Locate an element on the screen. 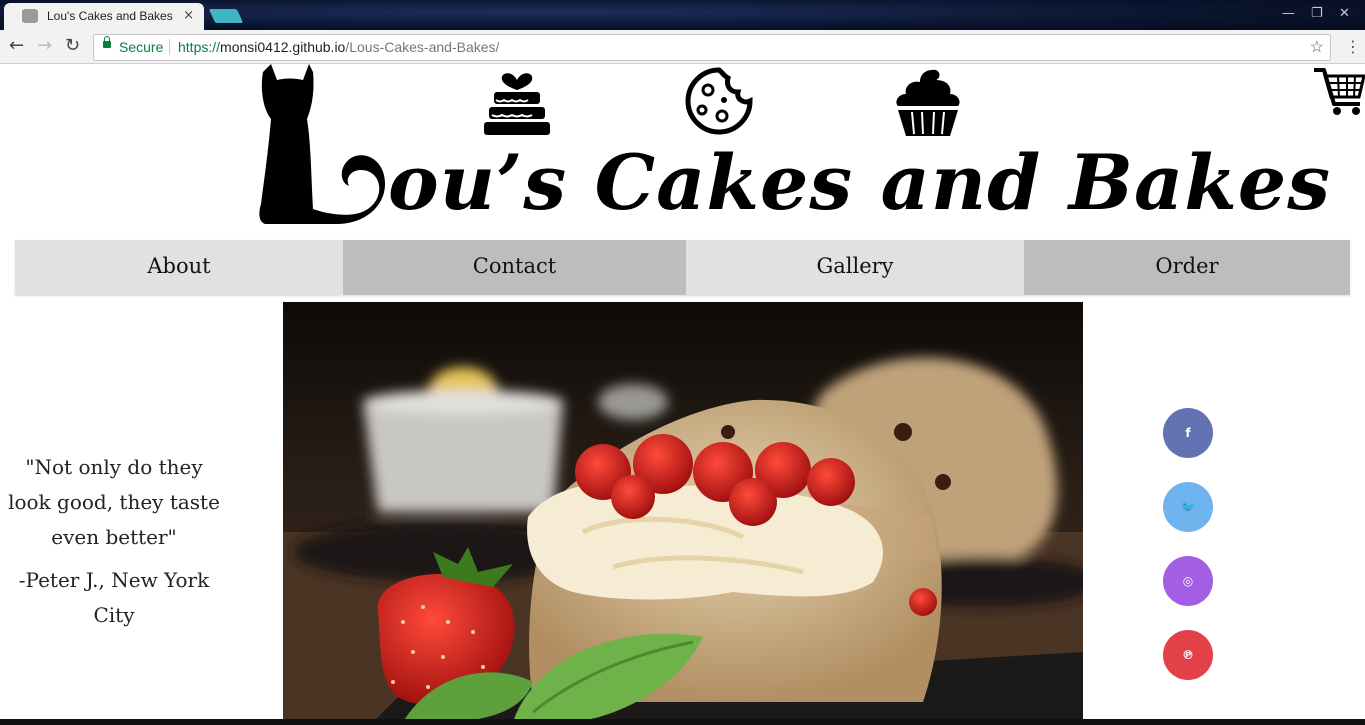 The image size is (1365, 725). forward-icon: → is located at coordinates (44, 46).